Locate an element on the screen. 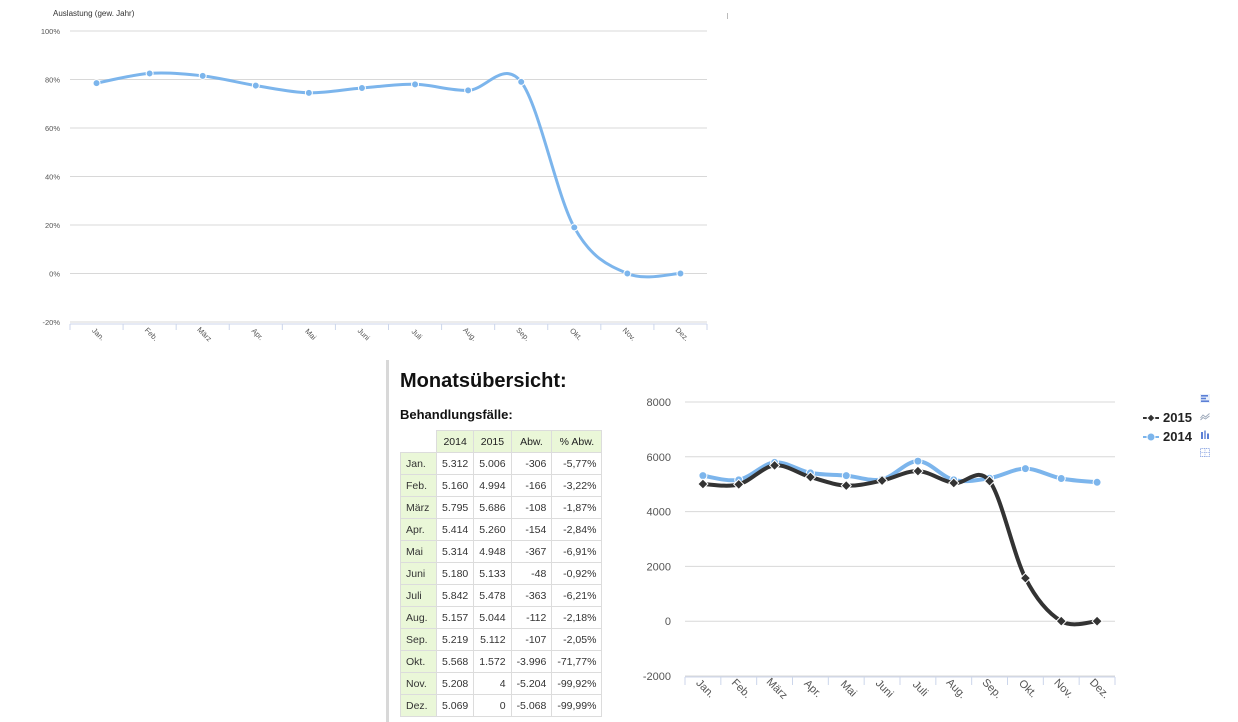 The height and width of the screenshot is (722, 1238). table-row: Jan. 5.312 5.006 -306 -5,77% is located at coordinates (501, 463).